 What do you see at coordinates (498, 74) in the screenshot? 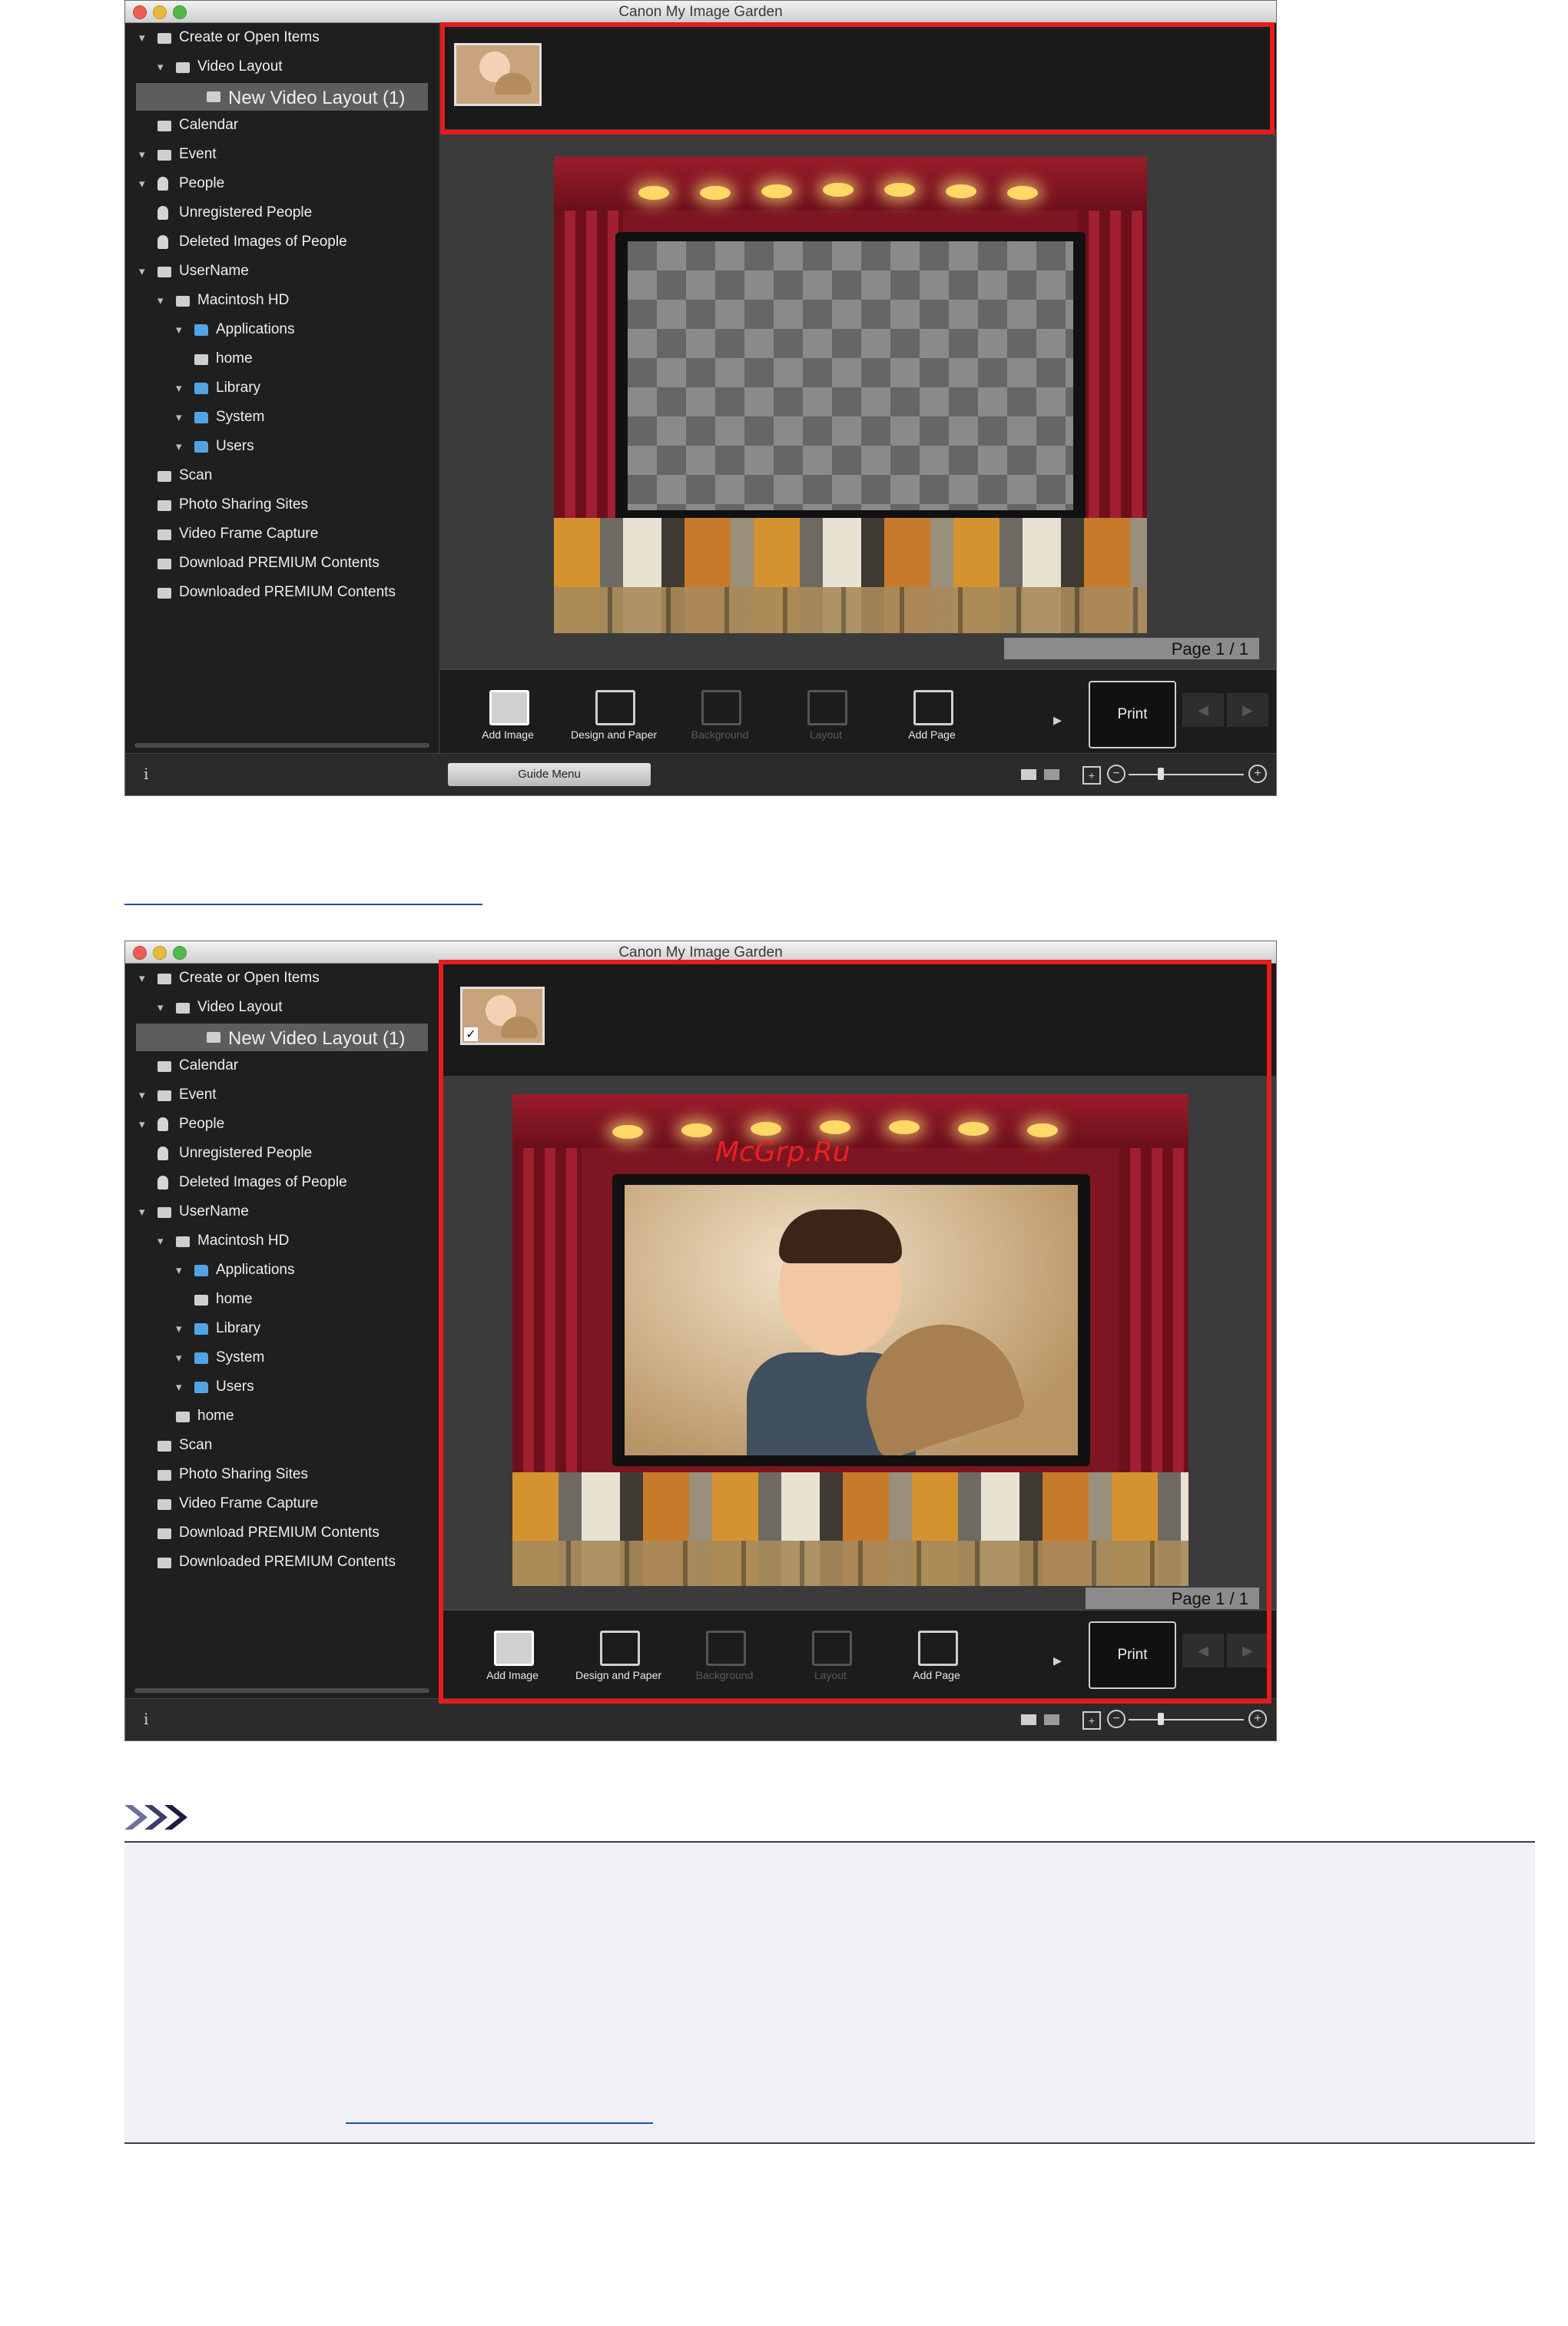
I see `photo-thumbnail` at bounding box center [498, 74].